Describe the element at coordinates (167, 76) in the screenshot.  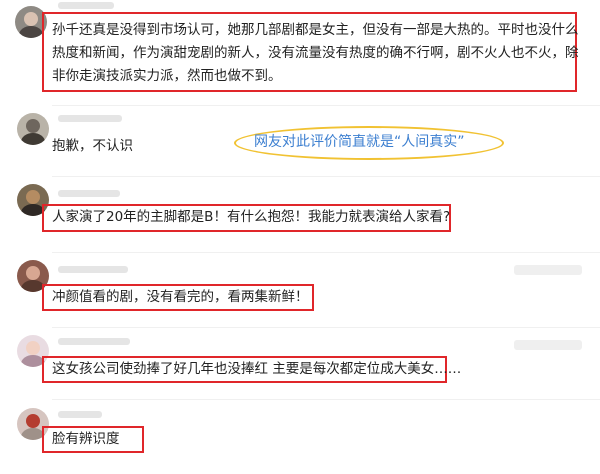
I see `comment-text-line-3: 非你走演技派实力派，然而也做不到。` at that location.